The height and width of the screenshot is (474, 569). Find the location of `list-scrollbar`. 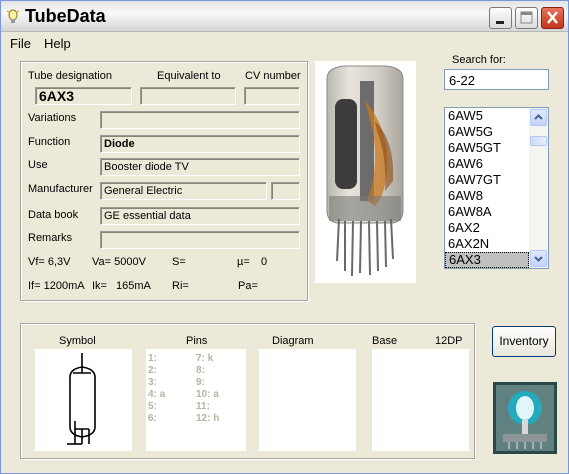

list-scrollbar is located at coordinates (538, 188).